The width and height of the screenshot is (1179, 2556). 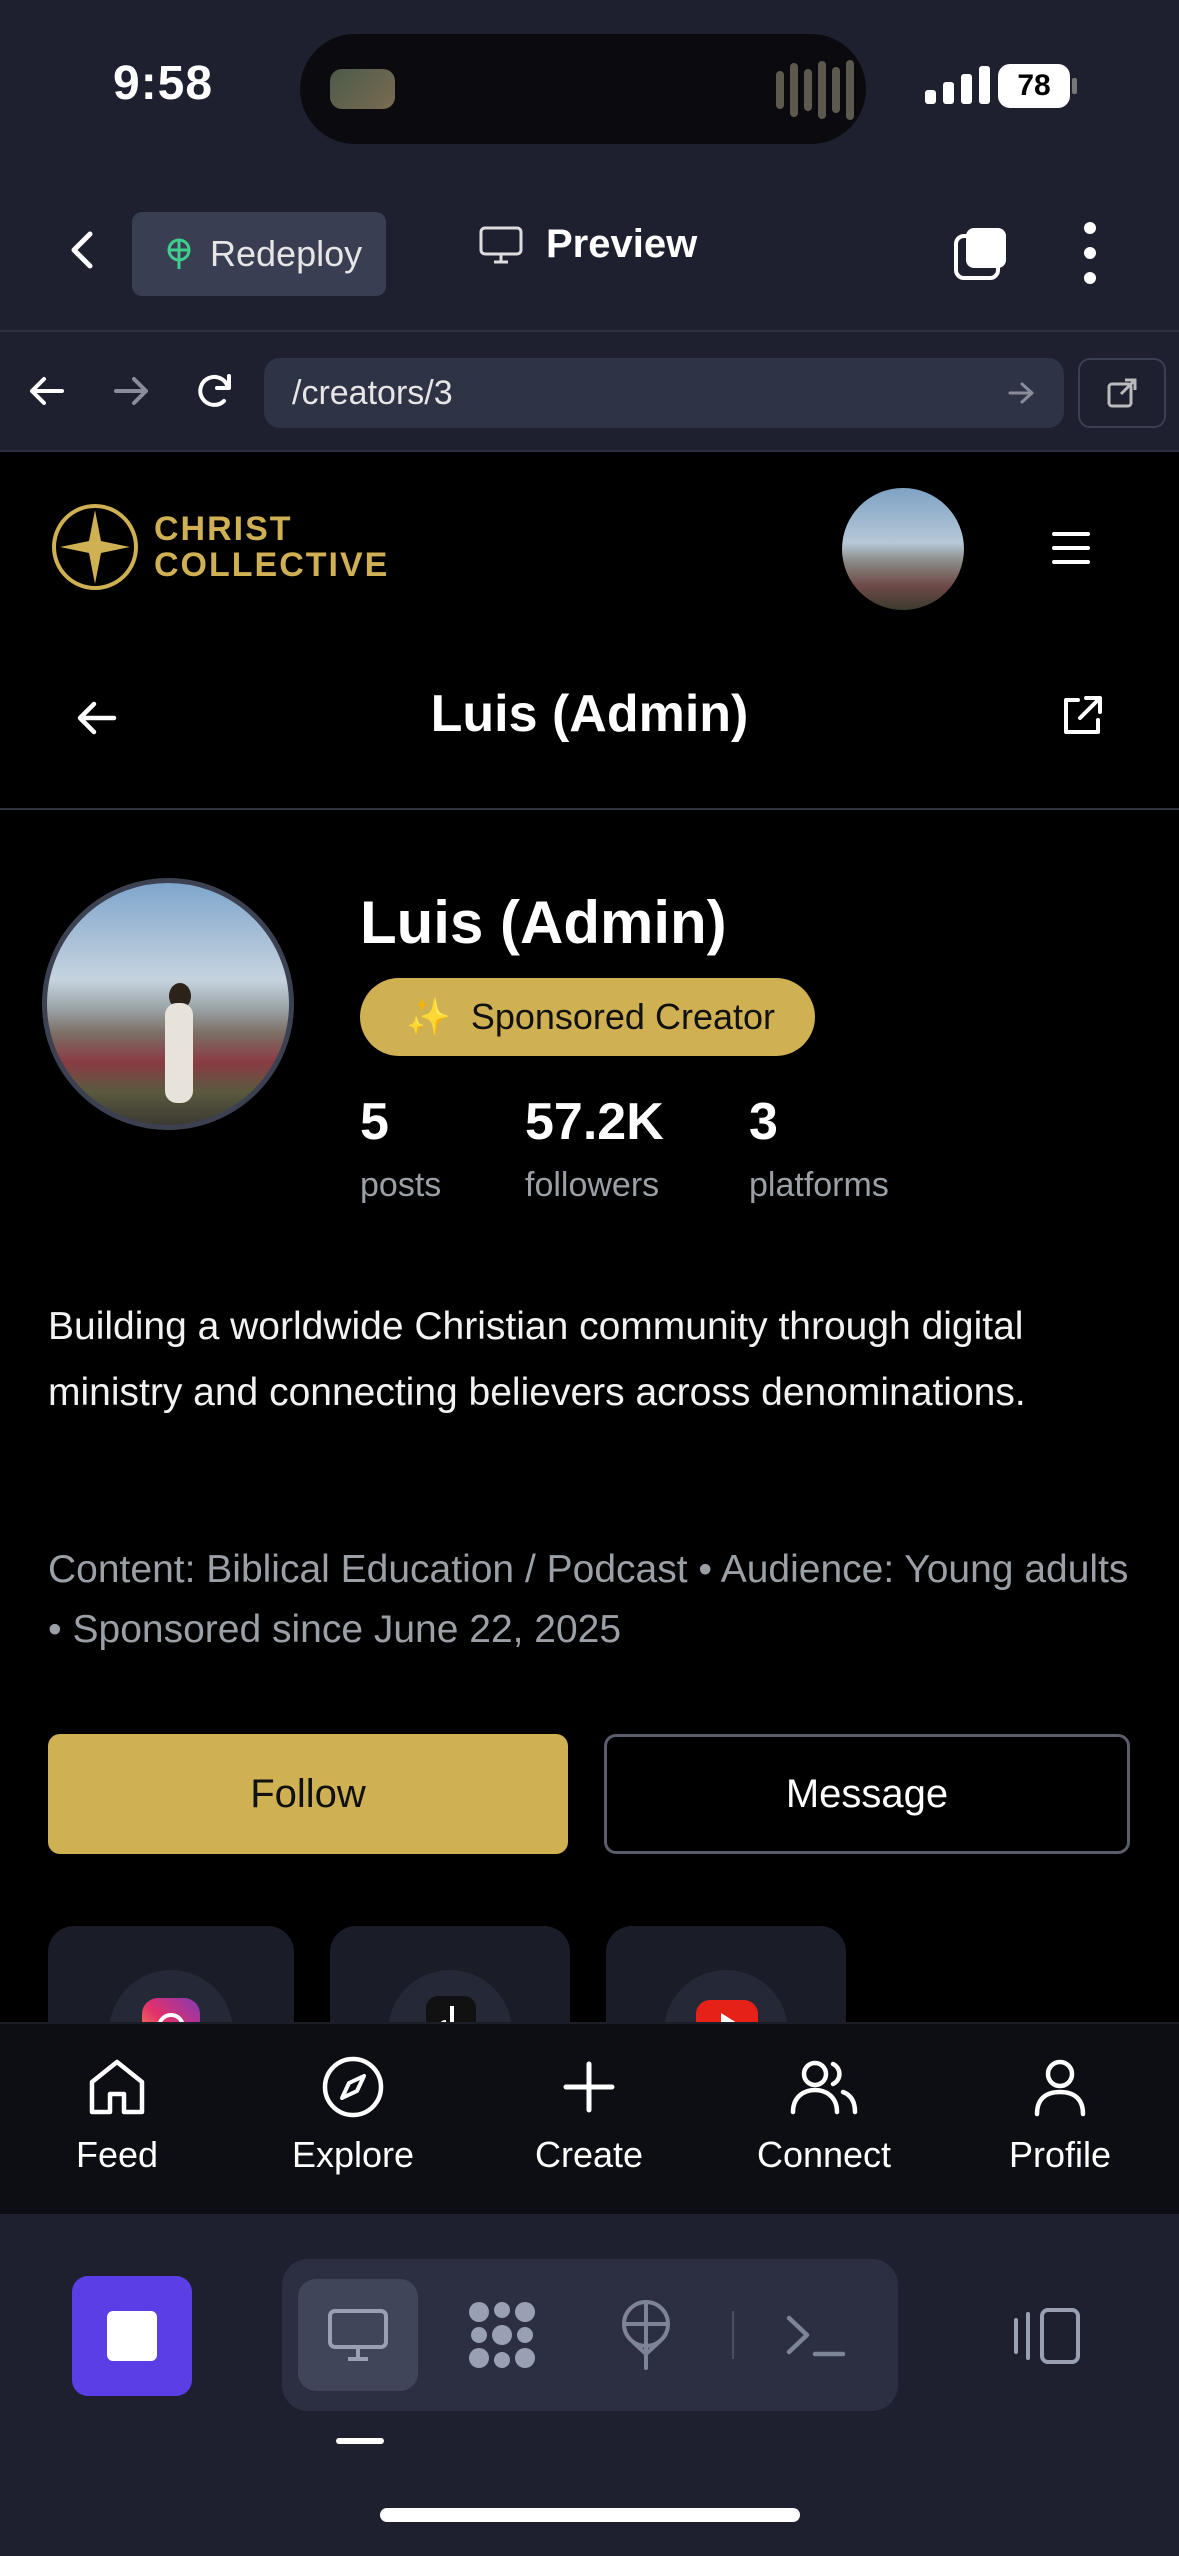 I want to click on plus-icon, so click(x=589, y=2087).